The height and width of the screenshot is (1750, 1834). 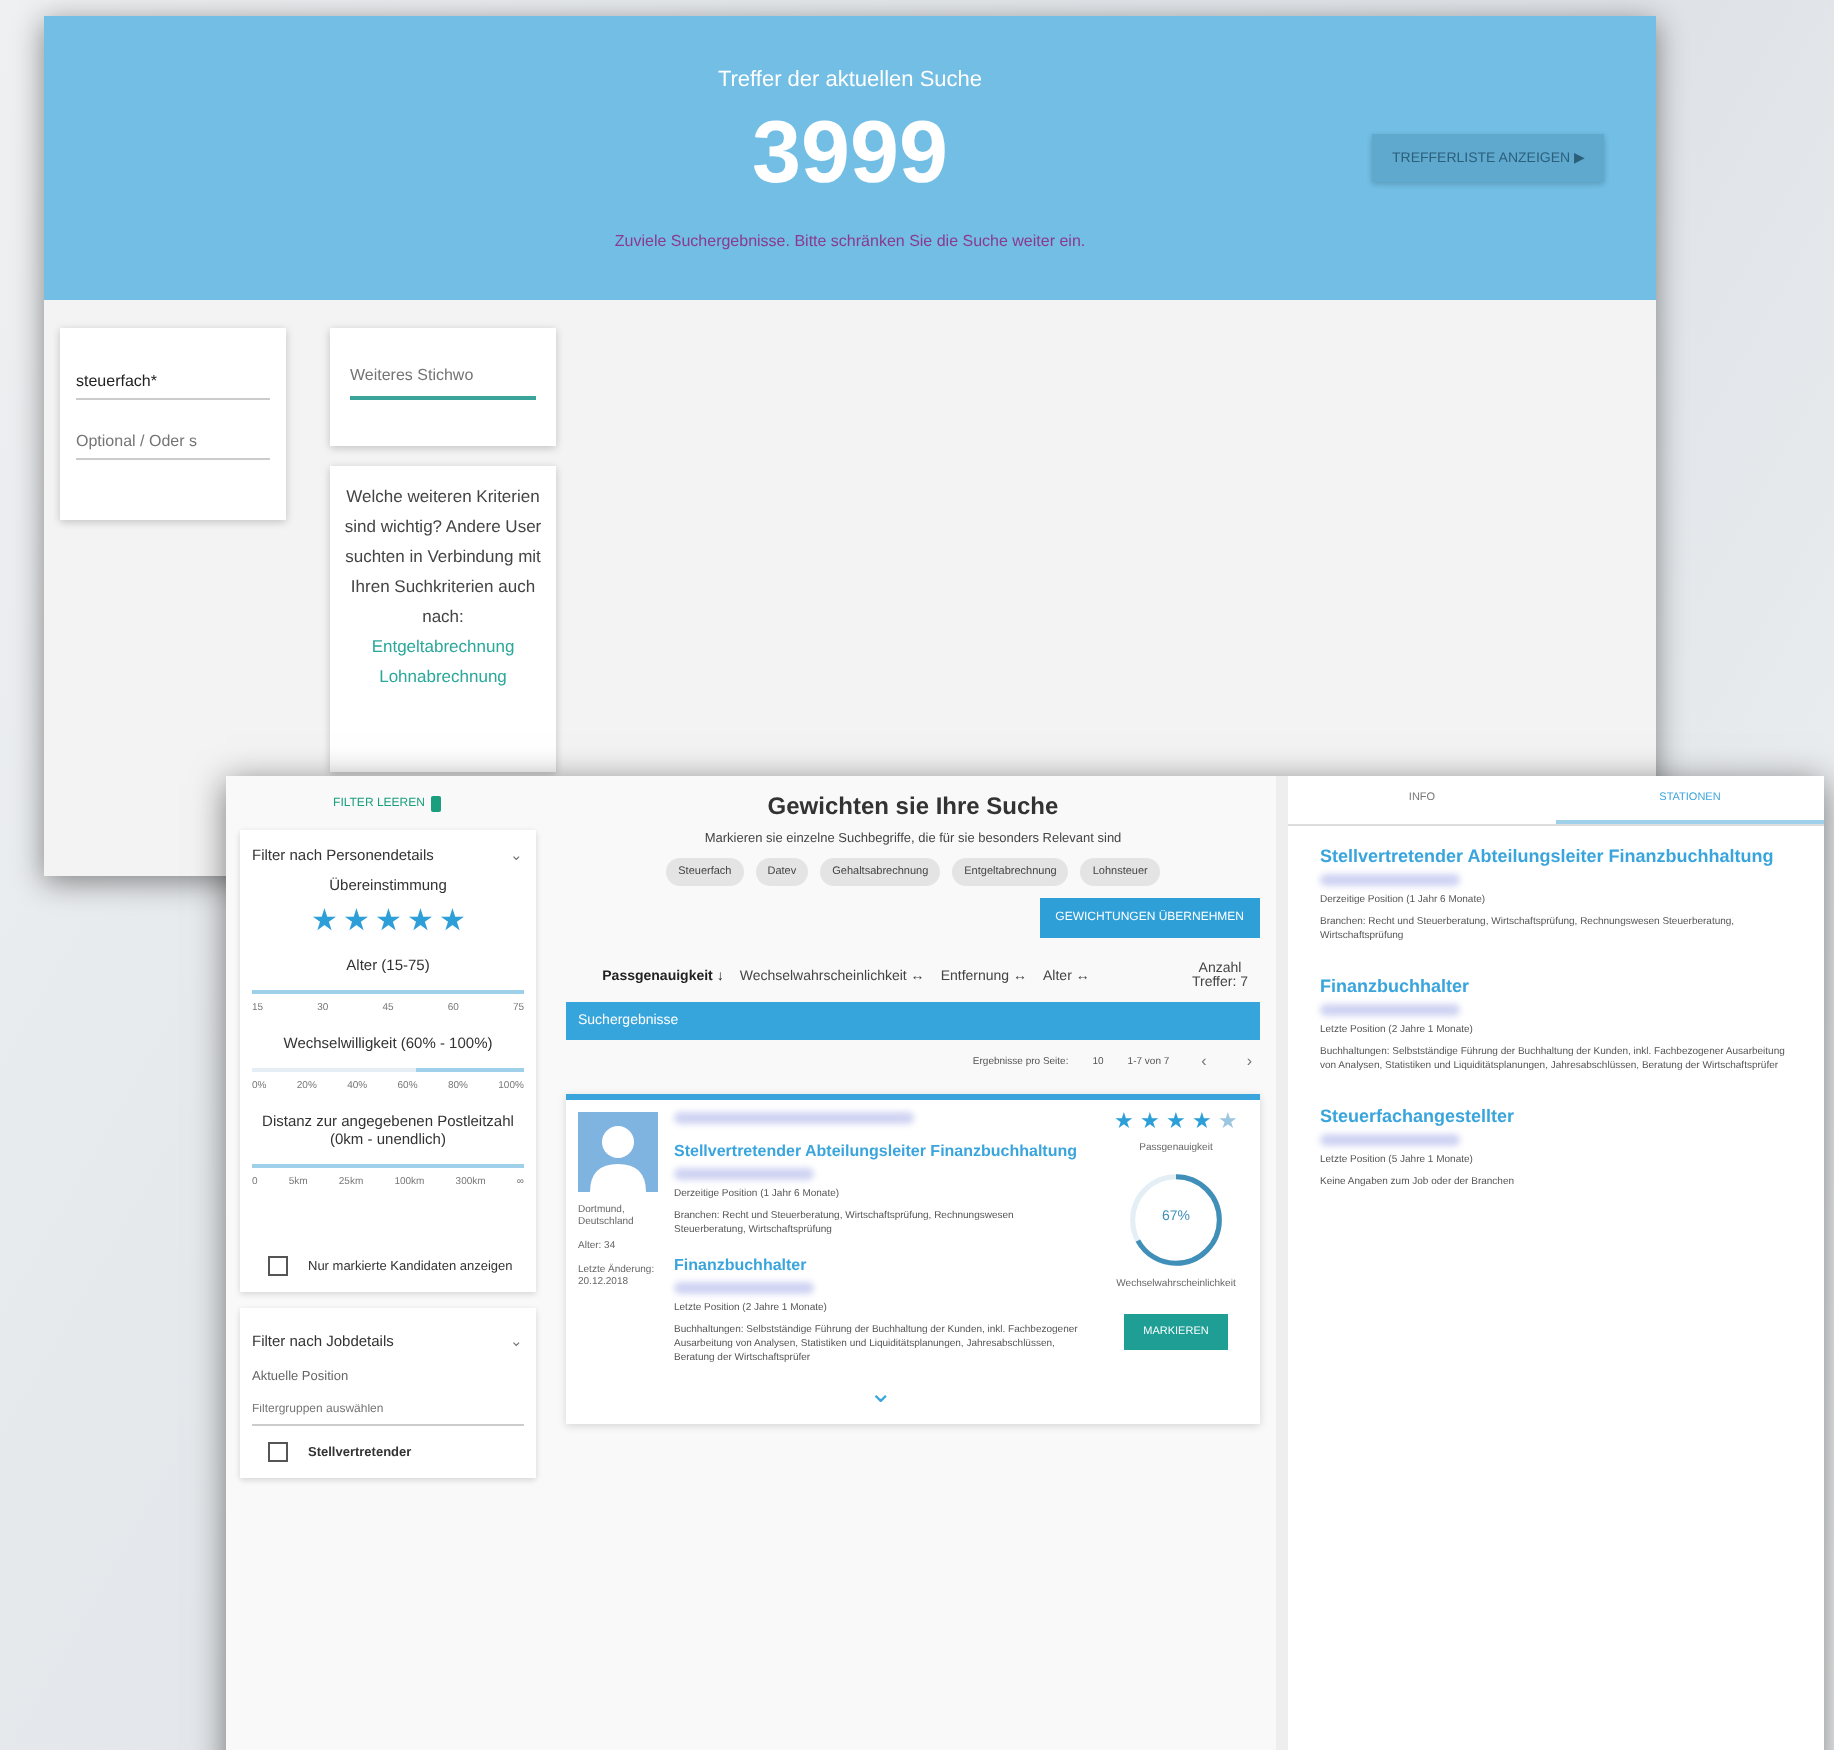 What do you see at coordinates (1249, 1061) in the screenshot?
I see `next-page-button: ›` at bounding box center [1249, 1061].